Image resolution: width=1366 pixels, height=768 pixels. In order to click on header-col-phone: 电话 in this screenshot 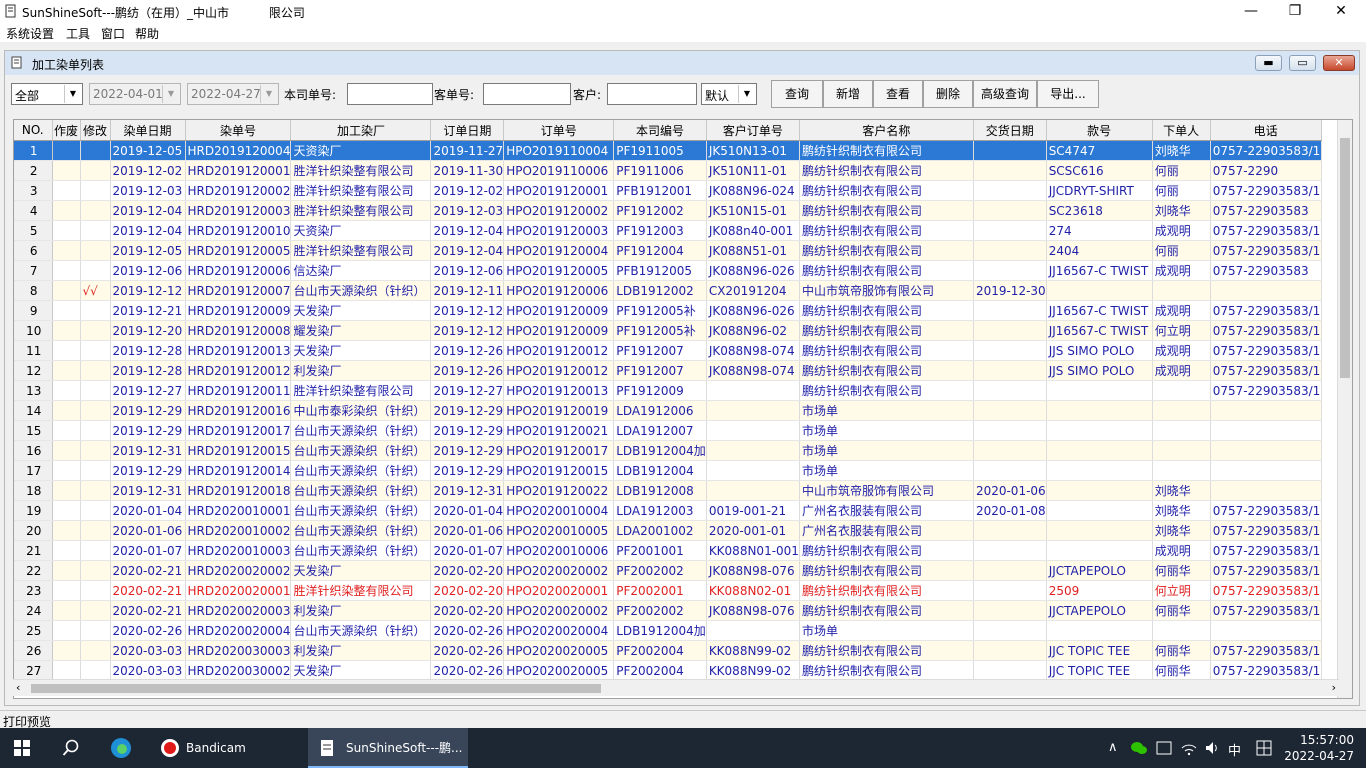, I will do `click(1266, 130)`.